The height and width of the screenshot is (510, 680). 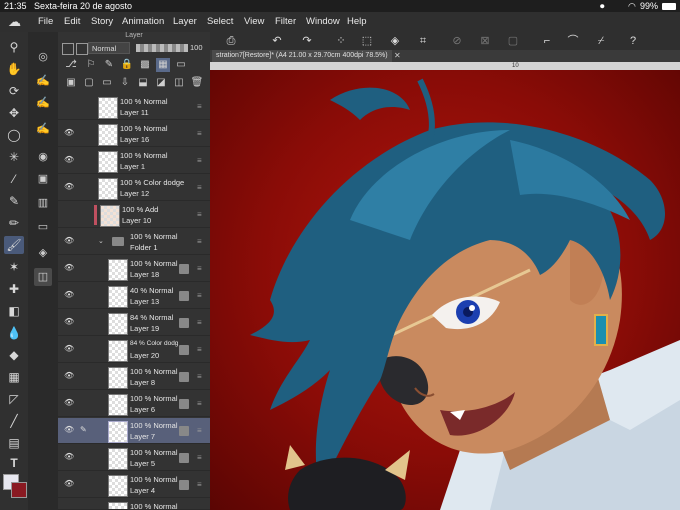 What do you see at coordinates (68, 49) in the screenshot?
I see `lock-checkbox` at bounding box center [68, 49].